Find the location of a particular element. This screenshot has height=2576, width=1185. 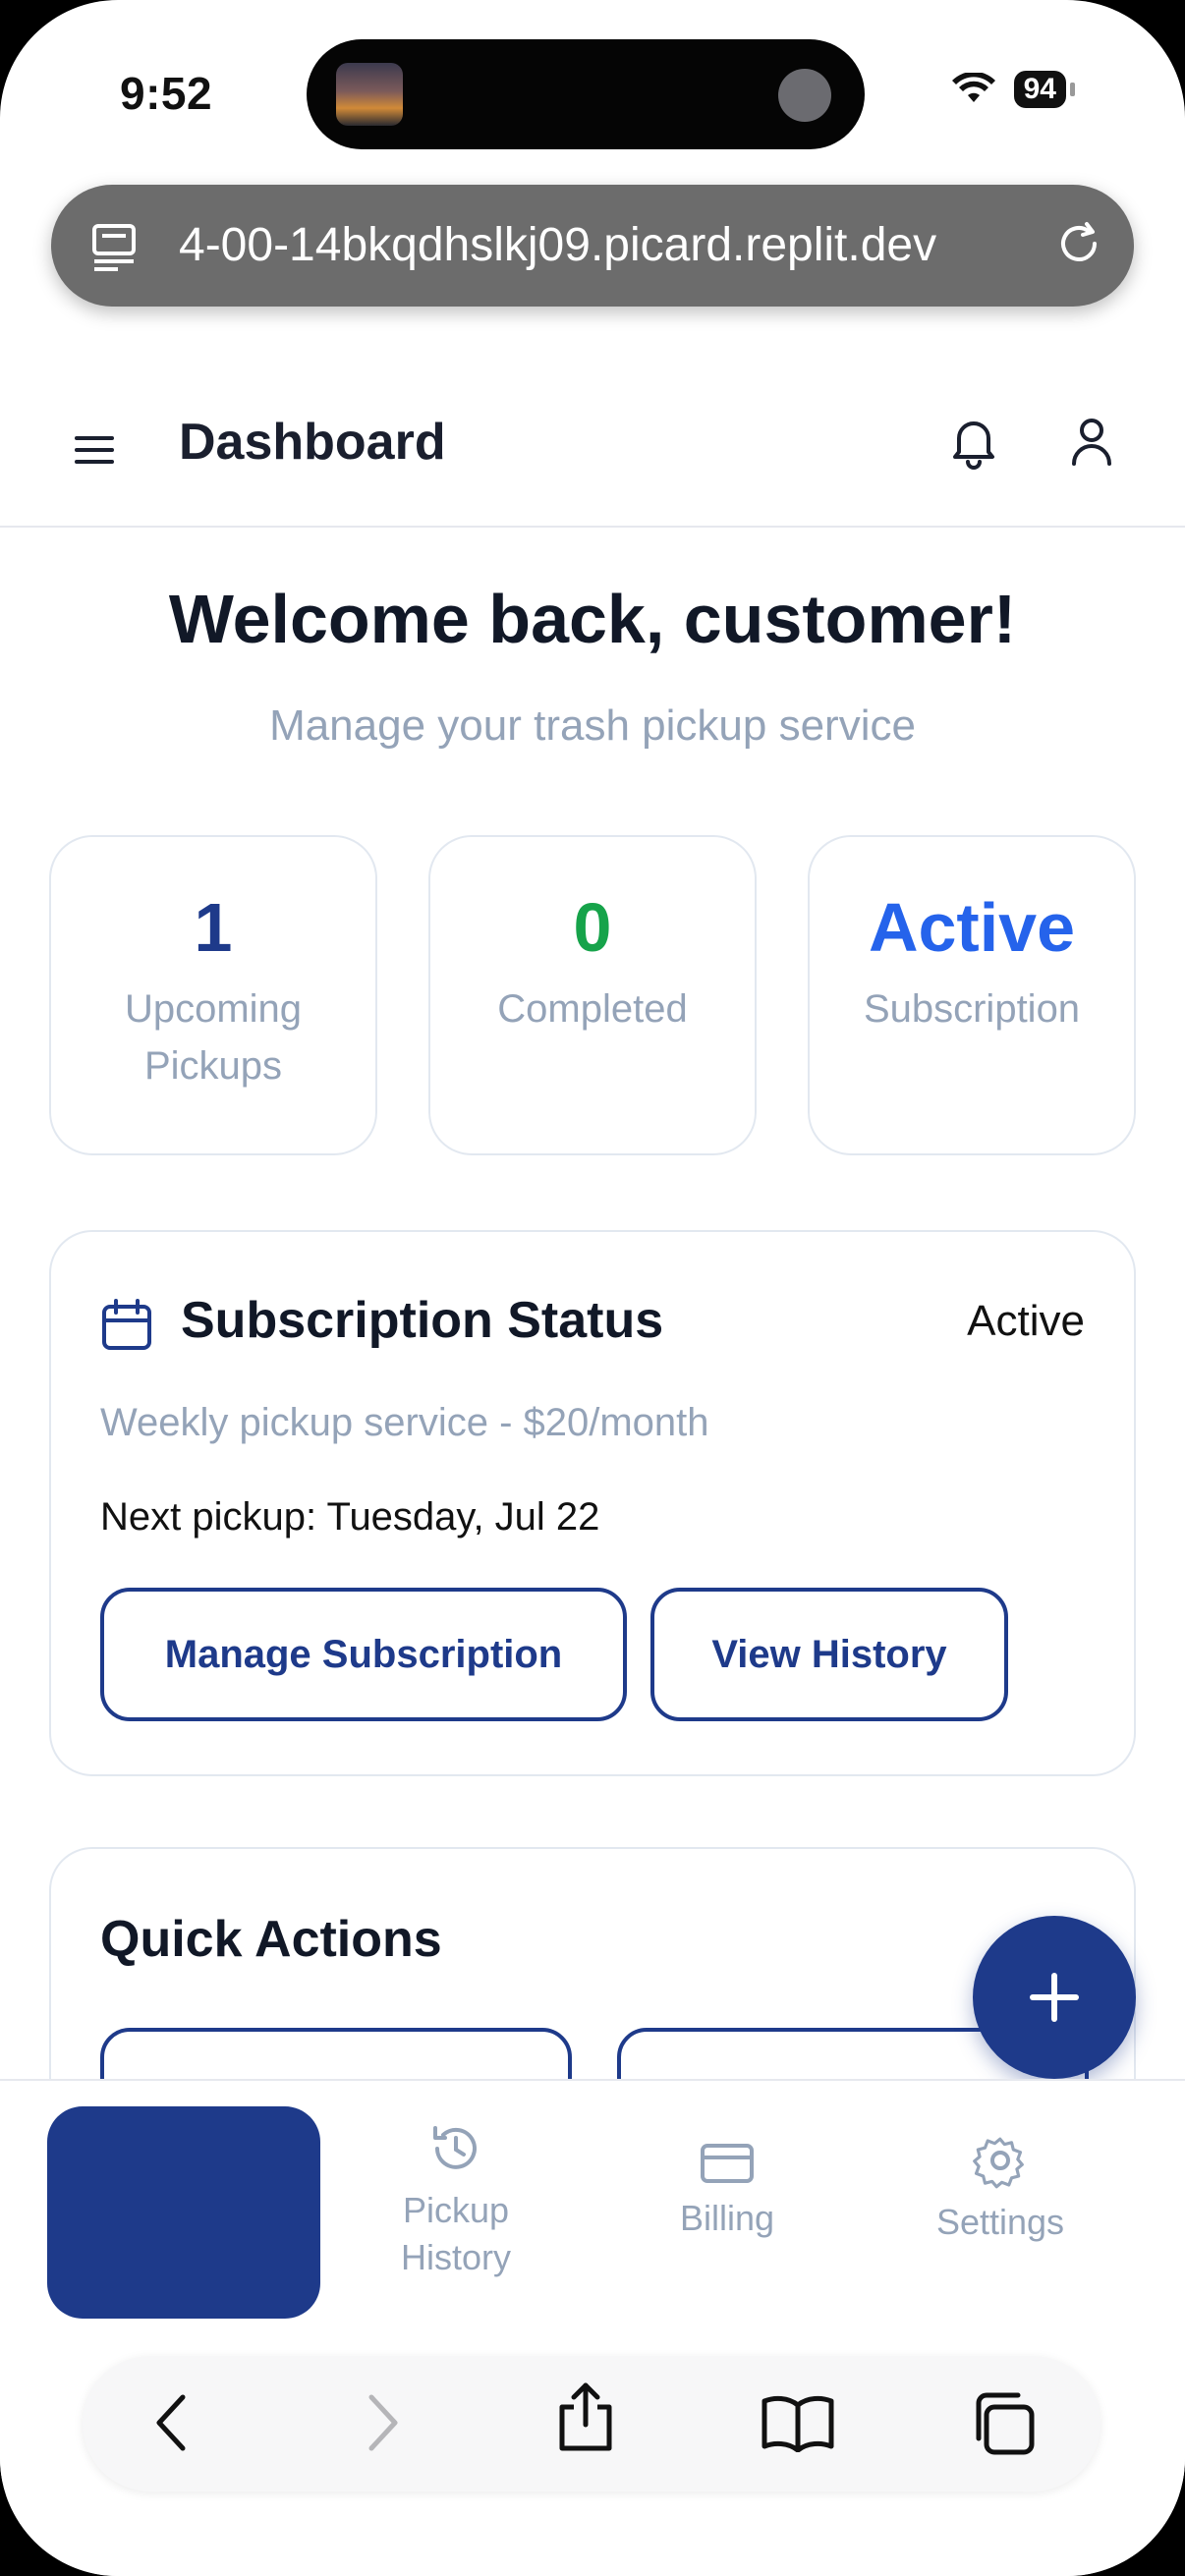

stat-label: Subscription is located at coordinates (972, 1009).